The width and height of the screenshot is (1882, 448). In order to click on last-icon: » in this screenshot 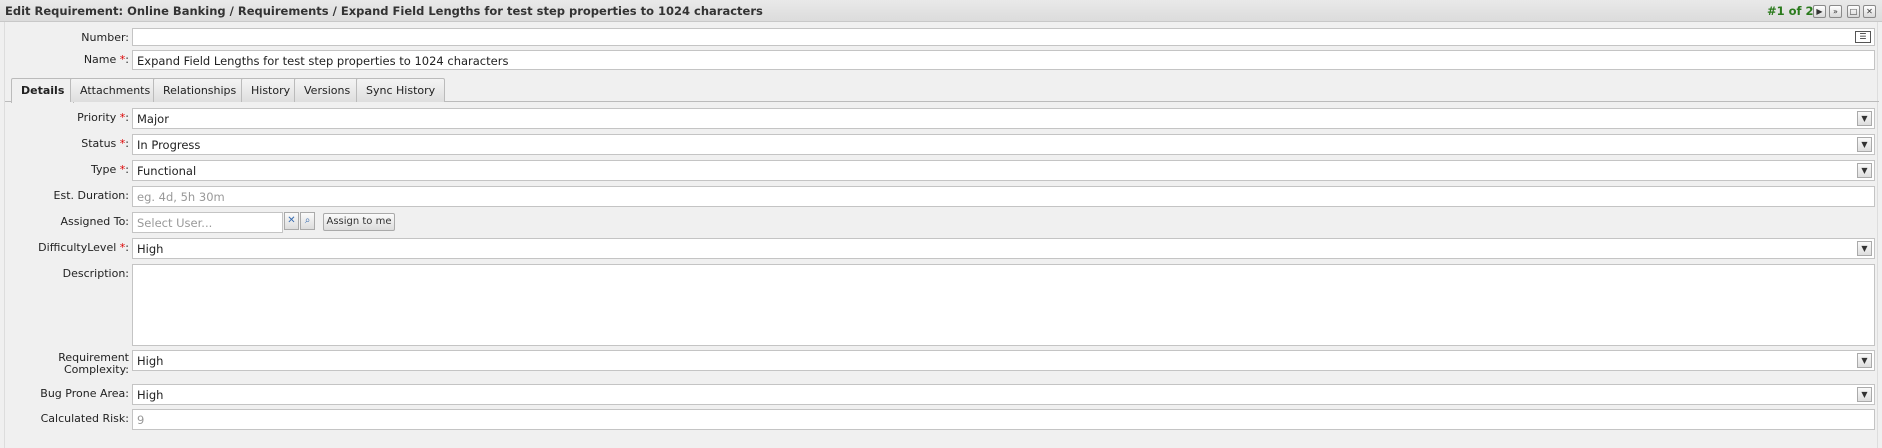, I will do `click(1835, 11)`.